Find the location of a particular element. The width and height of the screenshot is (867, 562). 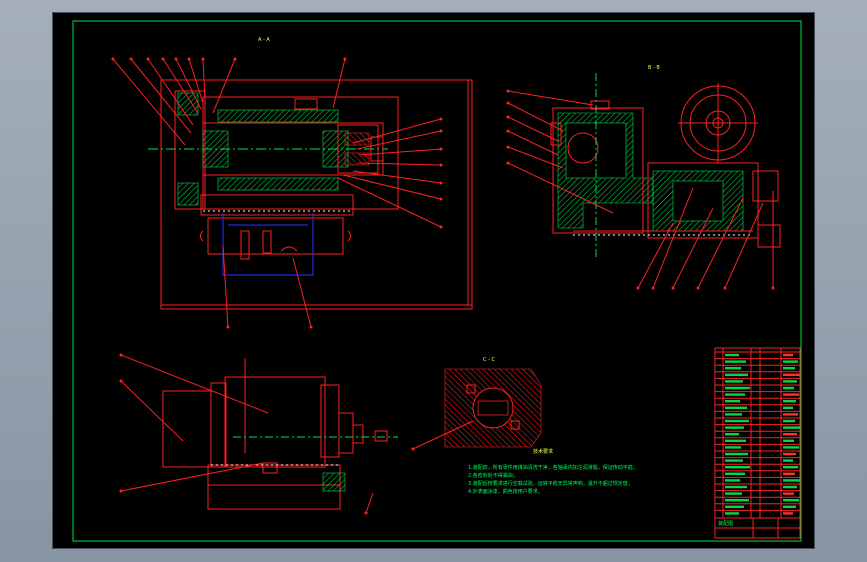

parts-list-table is located at coordinates (757, 443).